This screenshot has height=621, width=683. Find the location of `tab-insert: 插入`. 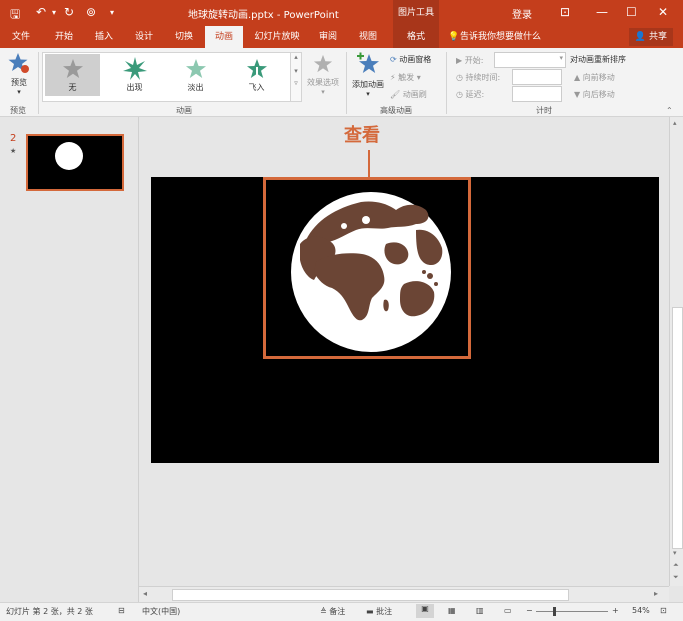

tab-insert: 插入 is located at coordinates (104, 37).